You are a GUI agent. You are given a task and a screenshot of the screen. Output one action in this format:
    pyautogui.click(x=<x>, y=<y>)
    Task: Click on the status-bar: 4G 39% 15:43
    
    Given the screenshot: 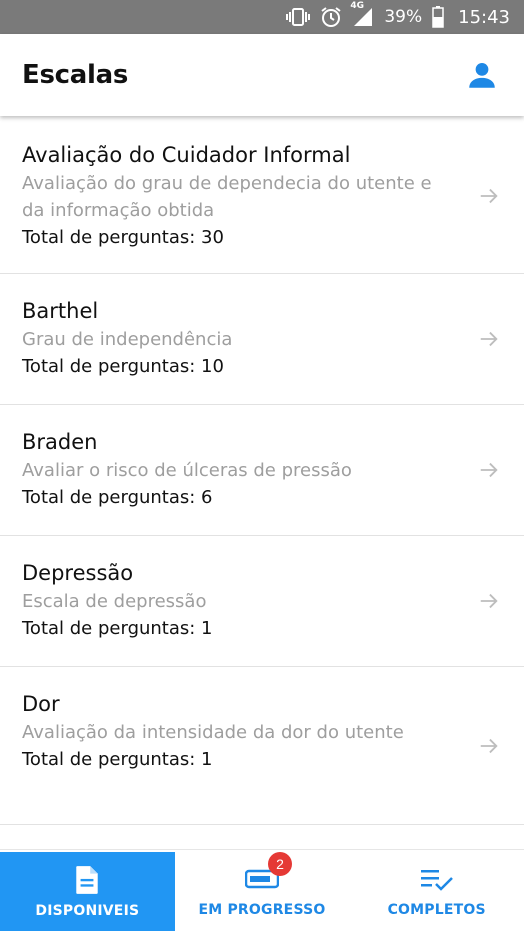 What is the action you would take?
    pyautogui.click(x=262, y=17)
    